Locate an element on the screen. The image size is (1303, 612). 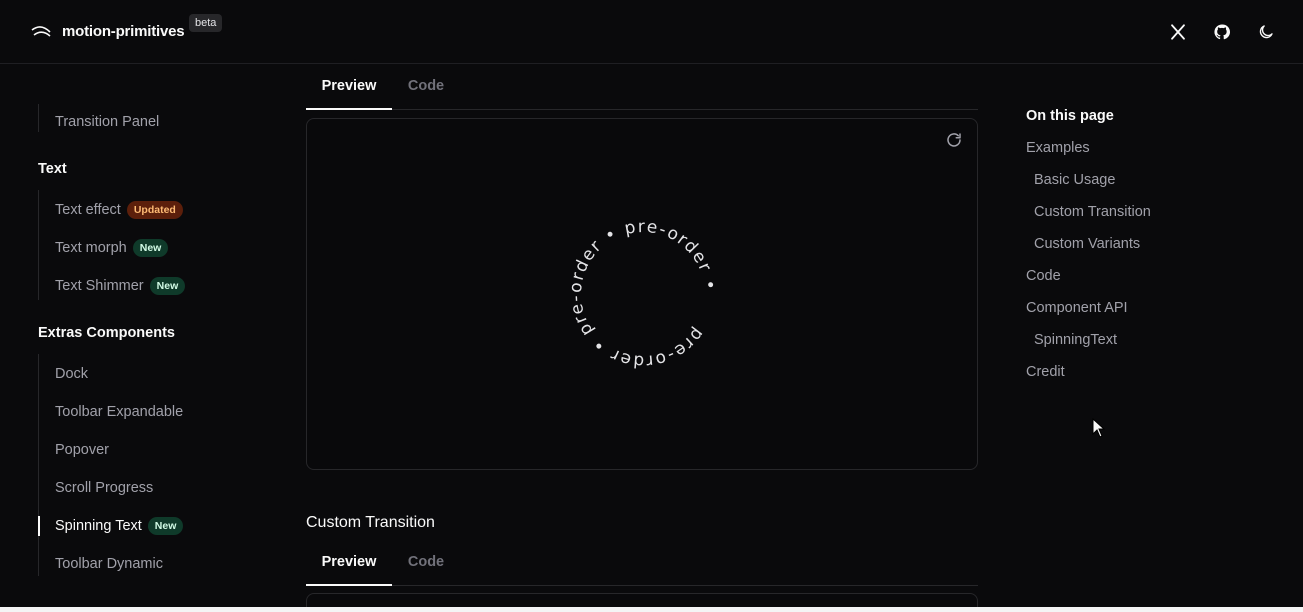
sidebar-item-label: Spinning Text is located at coordinates (98, 526).